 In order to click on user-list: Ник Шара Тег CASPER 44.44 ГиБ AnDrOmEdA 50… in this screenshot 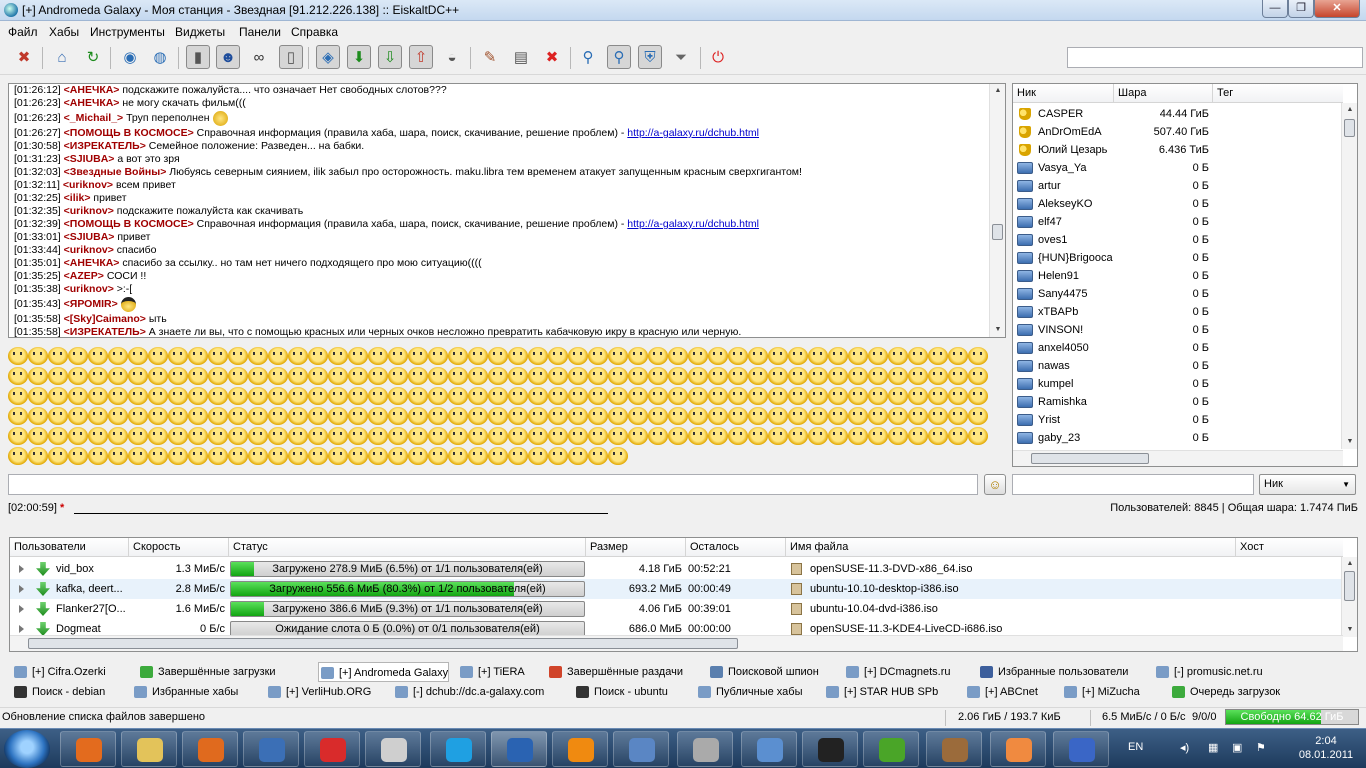, I will do `click(1185, 275)`.